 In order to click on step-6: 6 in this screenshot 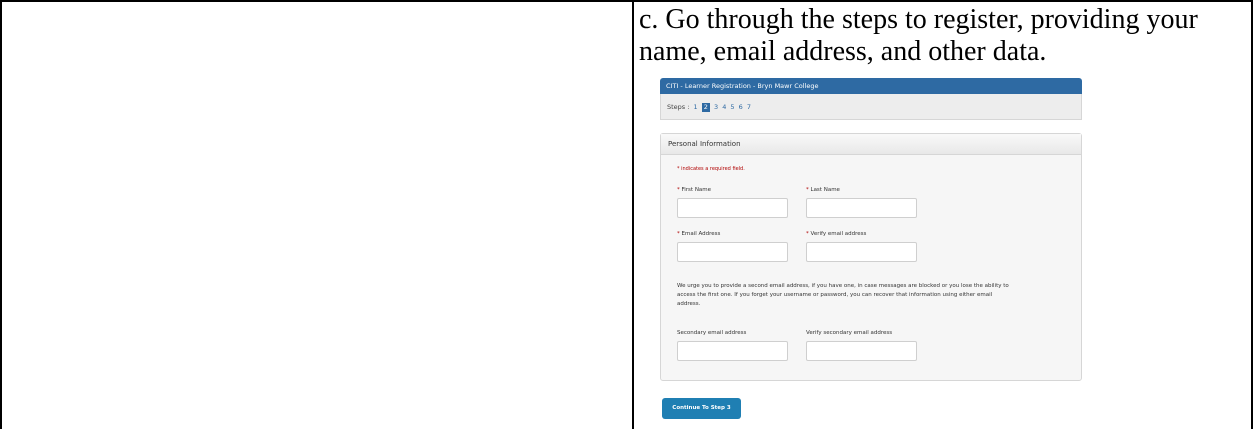, I will do `click(741, 107)`.